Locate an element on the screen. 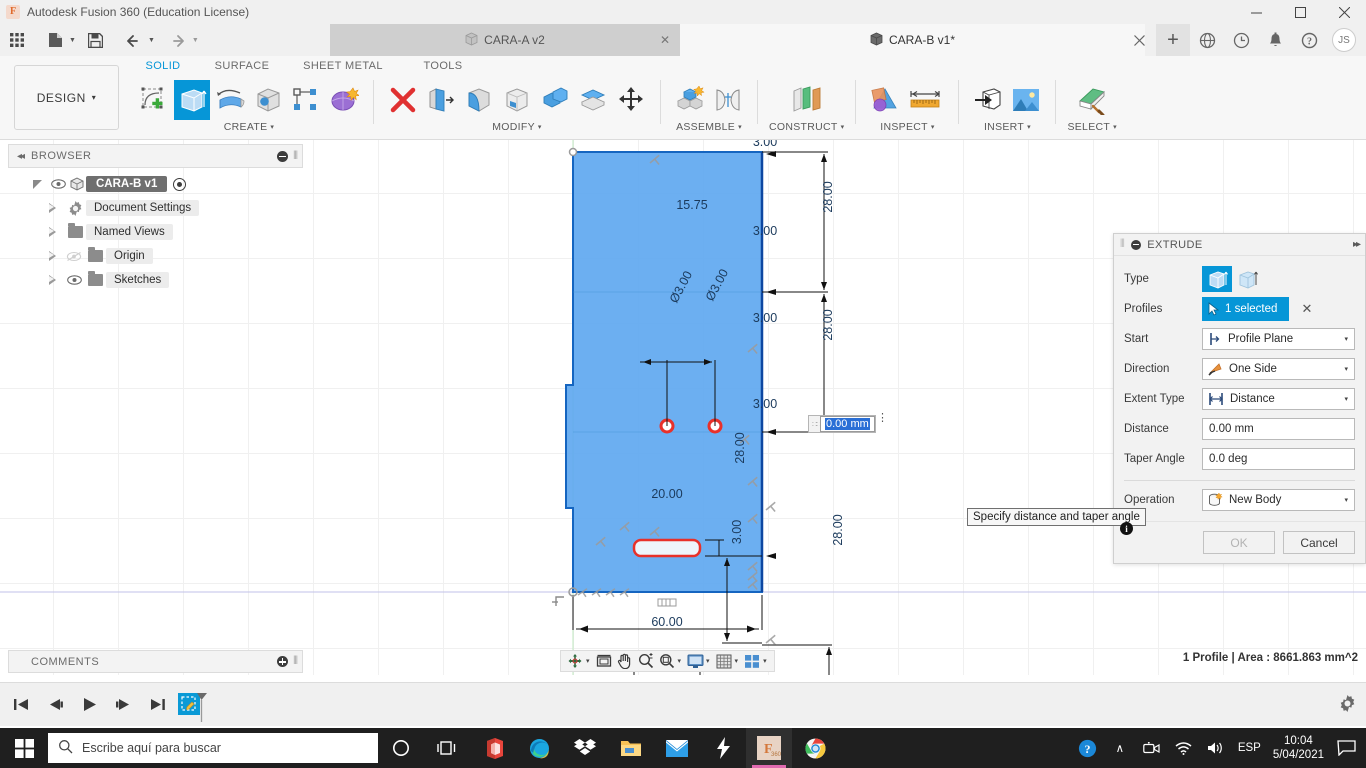 Image resolution: width=1366 pixels, height=768 pixels. viewports-caret-icon: ▾ is located at coordinates (765, 661).